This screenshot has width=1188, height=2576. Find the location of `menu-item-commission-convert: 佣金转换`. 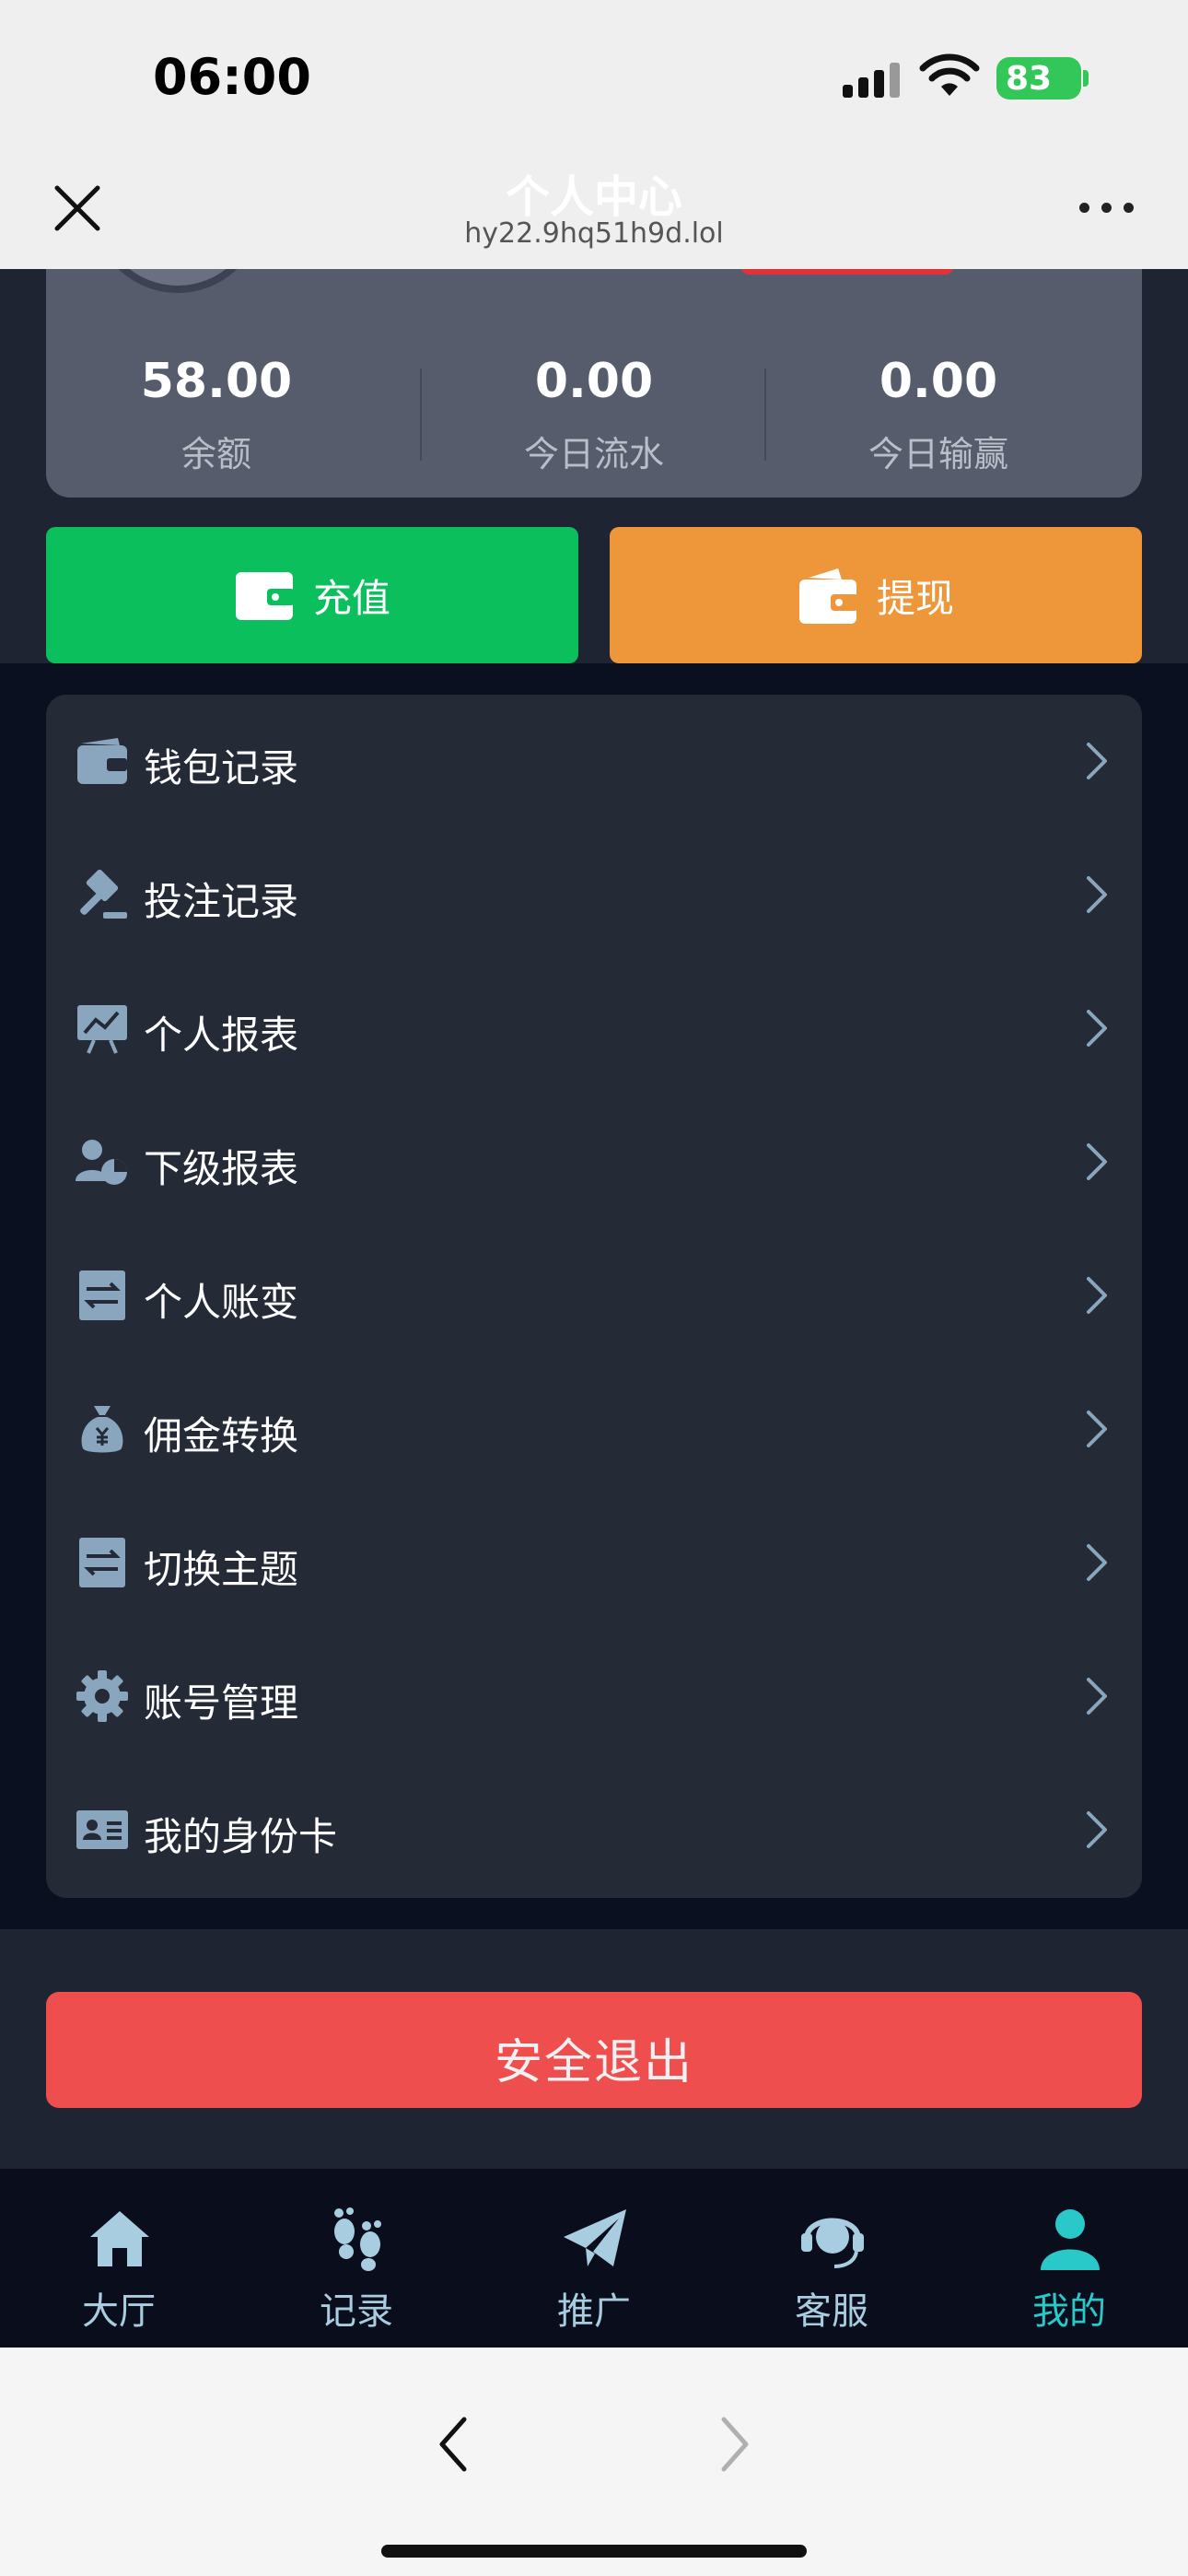

menu-item-commission-convert: 佣金转换 is located at coordinates (594, 1429).